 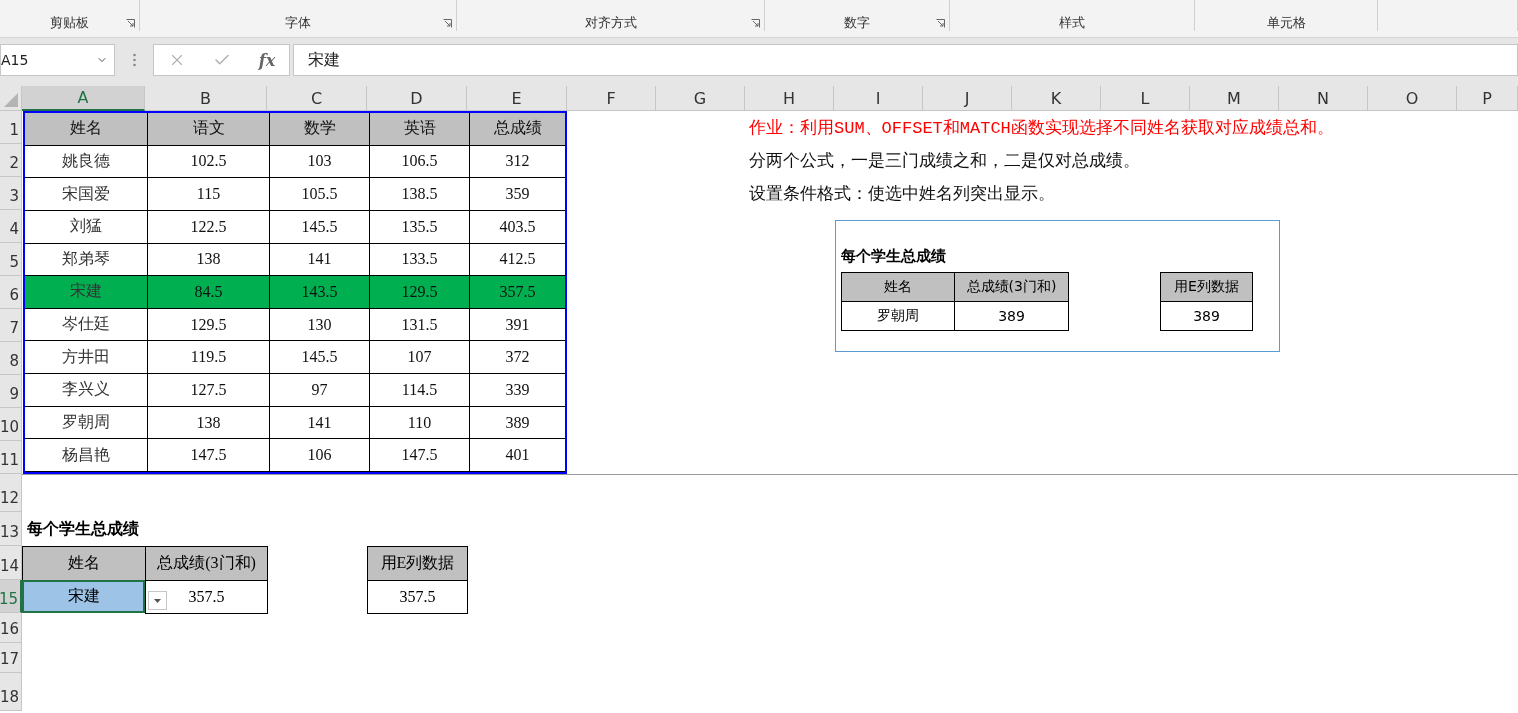 What do you see at coordinates (69, 23) in the screenshot?
I see `ribbon-group-label: 剪贴板` at bounding box center [69, 23].